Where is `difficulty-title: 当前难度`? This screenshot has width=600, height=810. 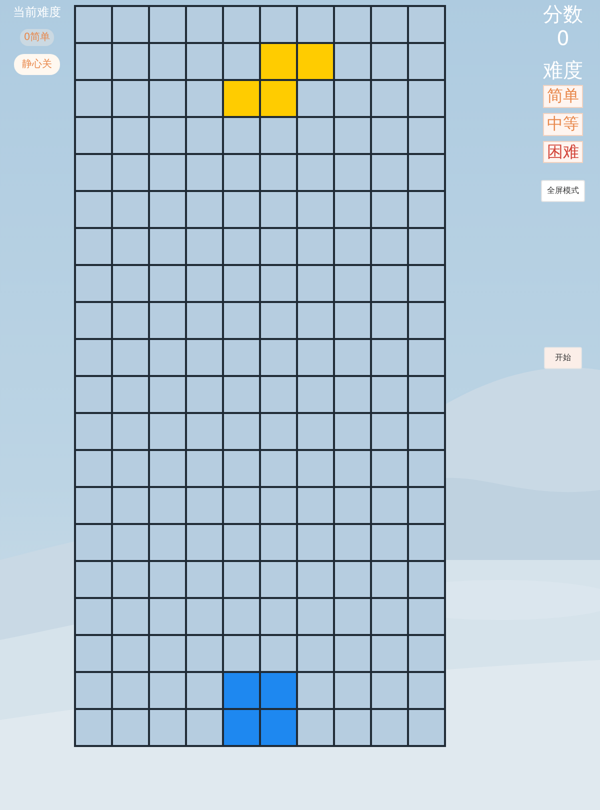 difficulty-title: 当前难度 is located at coordinates (37, 12).